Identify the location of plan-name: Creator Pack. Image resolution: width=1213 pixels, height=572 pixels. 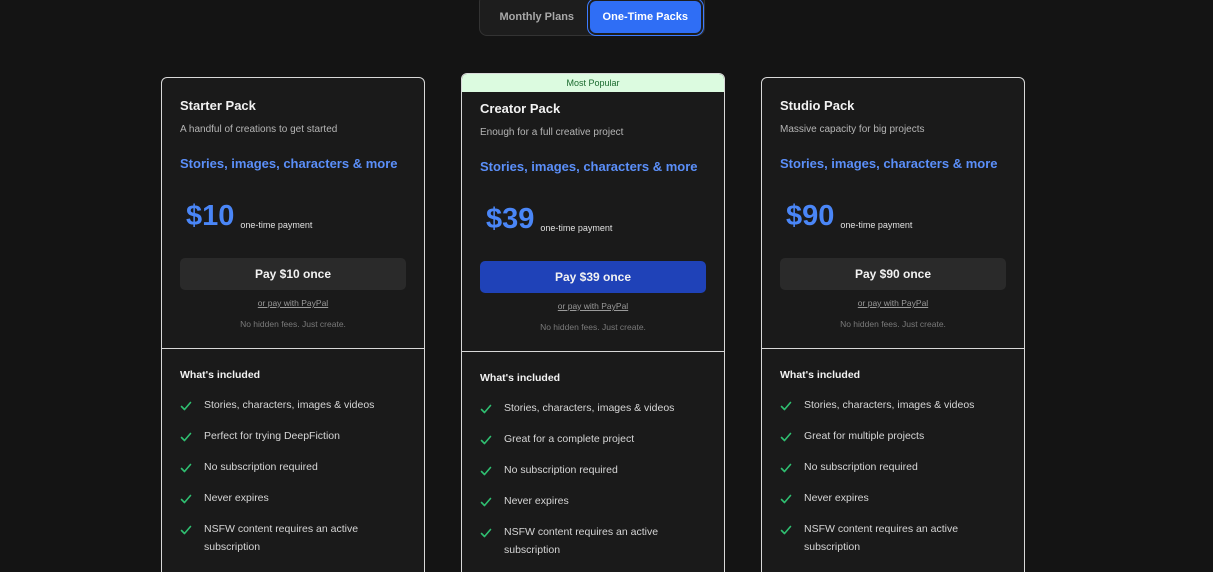
(520, 108).